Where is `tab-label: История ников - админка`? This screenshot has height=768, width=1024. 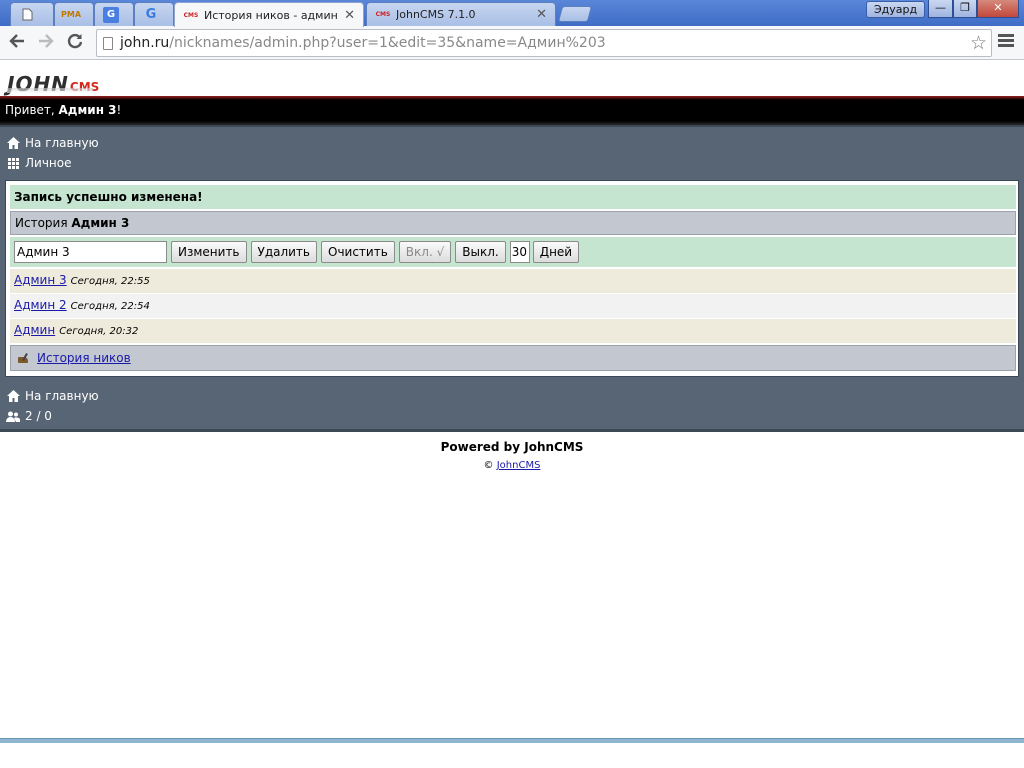
tab-label: История ников - админка is located at coordinates (271, 15).